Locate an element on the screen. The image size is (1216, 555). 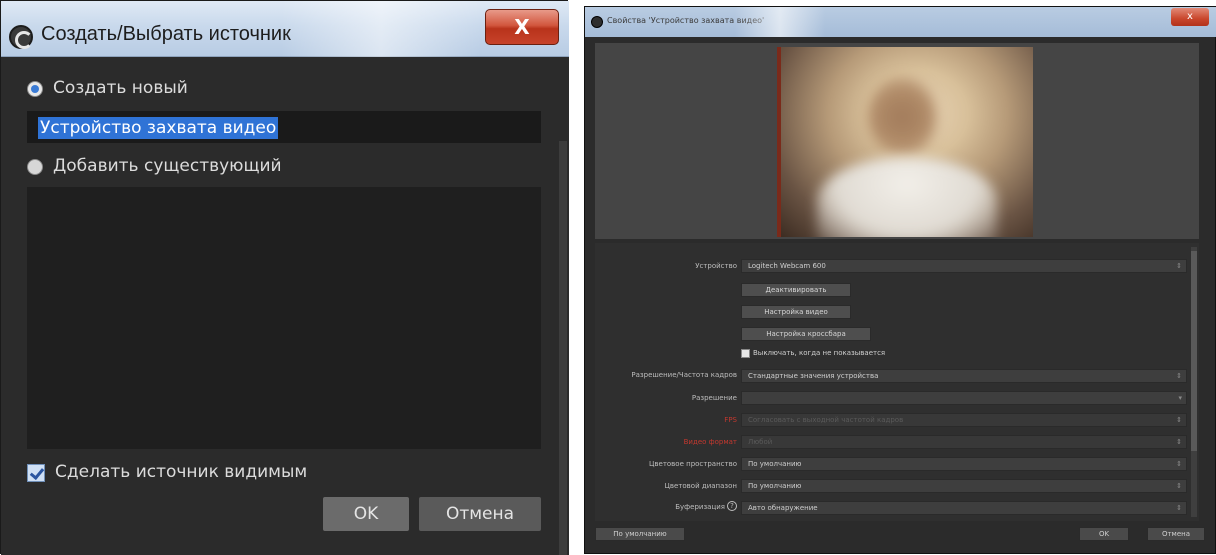
disable-when-hidden-checkbox is located at coordinates (745, 353).